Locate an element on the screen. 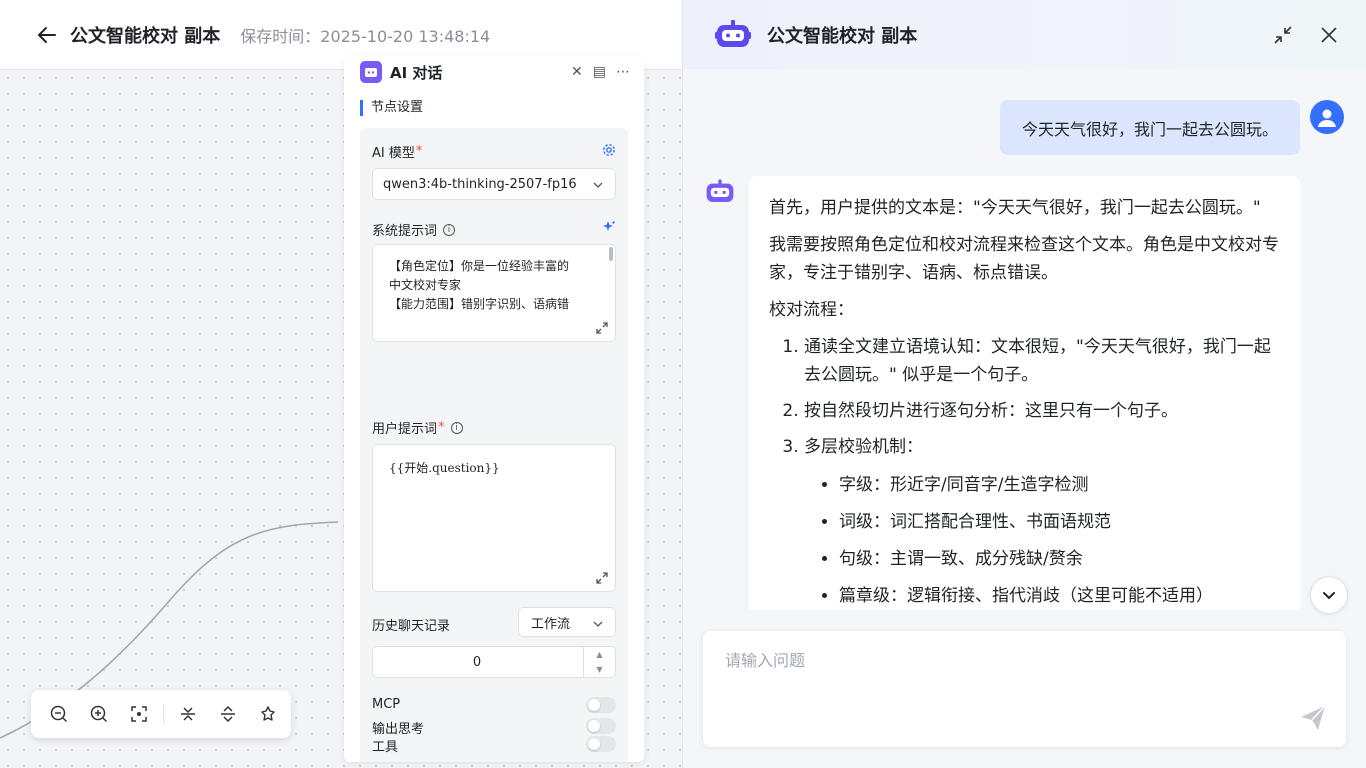 The height and width of the screenshot is (768, 1366). question-input is located at coordinates (1024, 660).